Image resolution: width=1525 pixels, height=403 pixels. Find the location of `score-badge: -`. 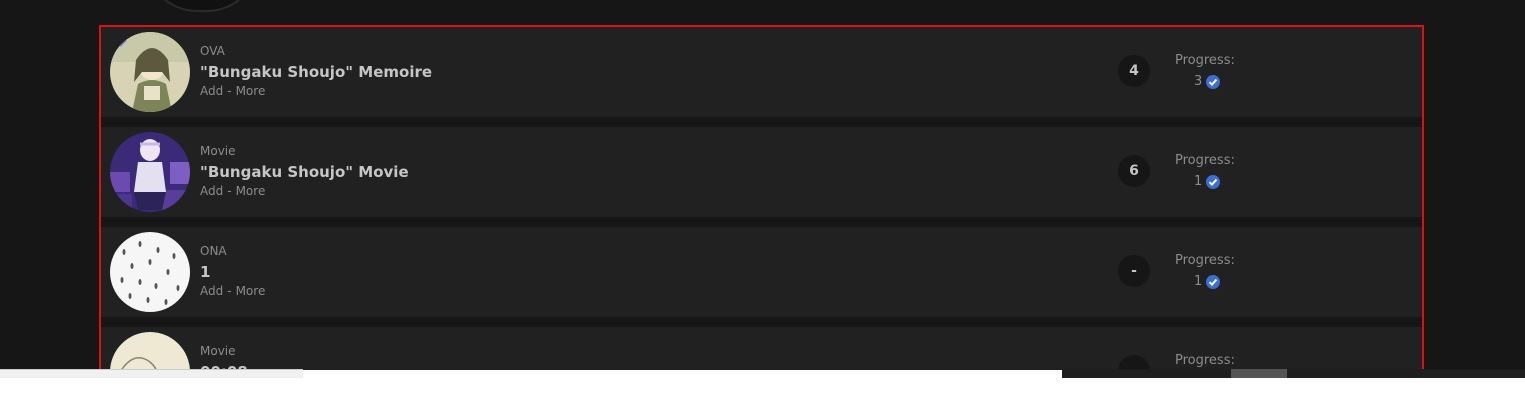

score-badge: - is located at coordinates (1134, 271).